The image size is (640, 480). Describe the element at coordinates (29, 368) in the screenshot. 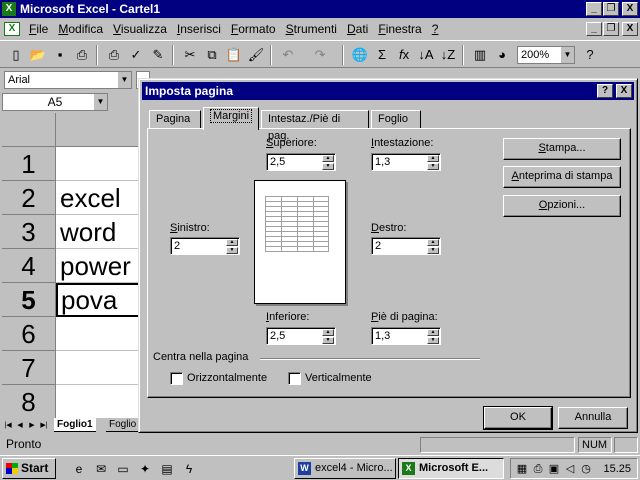

I see `row-header: 7` at that location.